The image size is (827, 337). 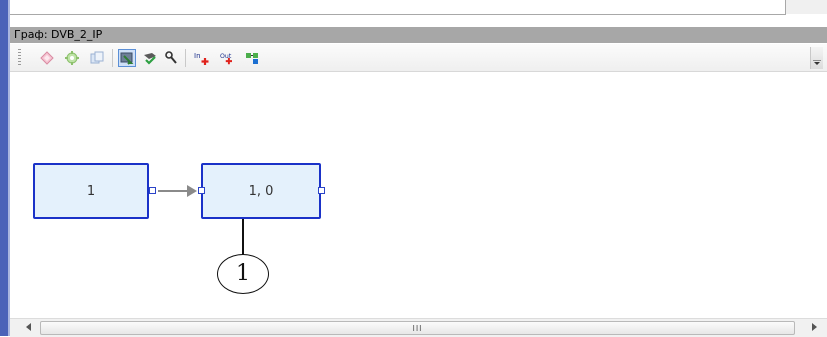 I want to click on edge-arrowhead, so click(x=192, y=191).